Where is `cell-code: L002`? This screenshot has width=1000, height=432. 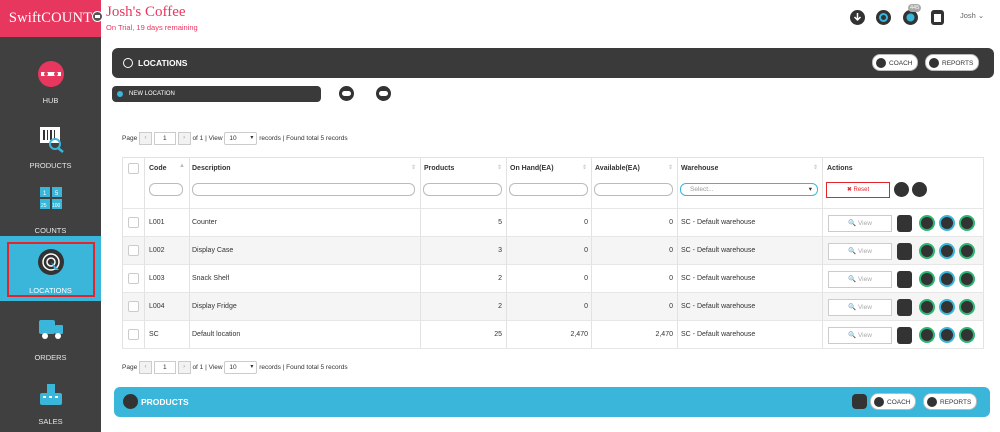 cell-code: L002 is located at coordinates (157, 250).